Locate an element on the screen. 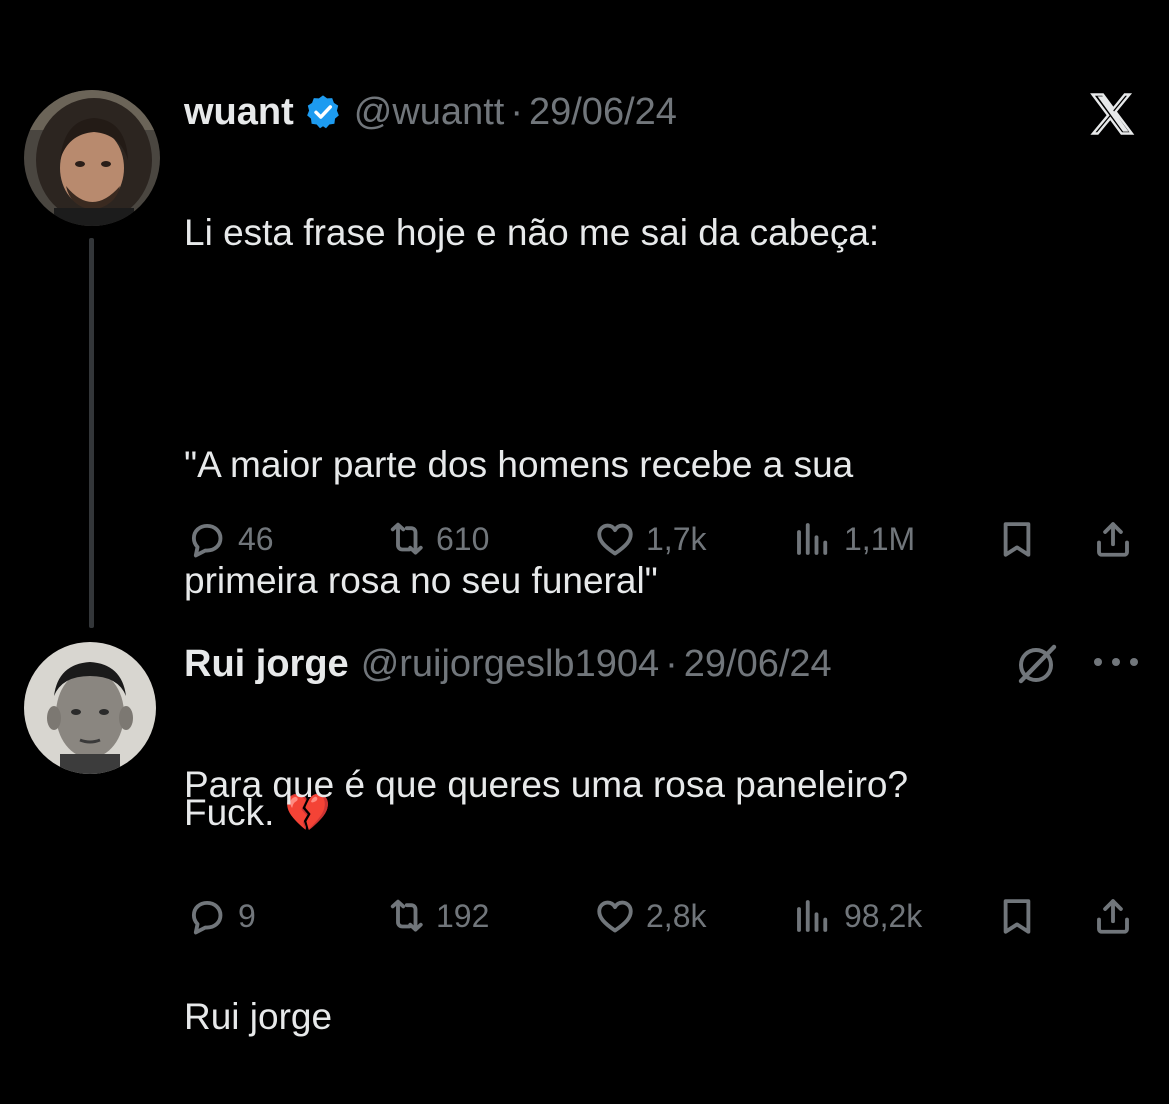  tweet-actions: 46 610 1,7k 1,1M is located at coordinates (664, 539).